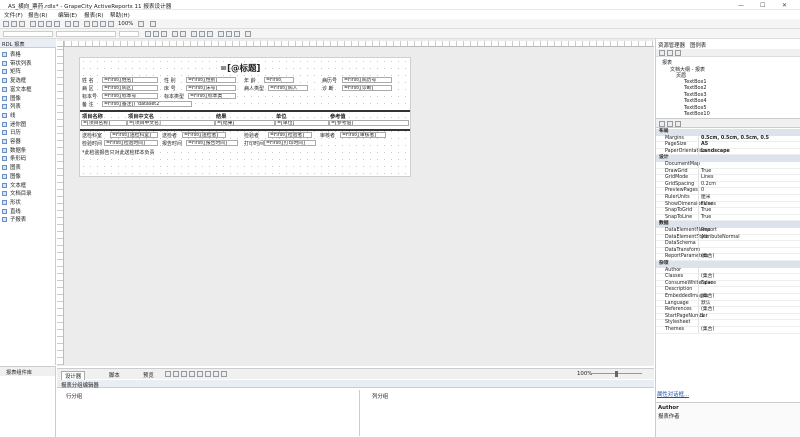  Describe the element at coordinates (251, 136) in the screenshot. I see `label-tester: 检验者` at that location.